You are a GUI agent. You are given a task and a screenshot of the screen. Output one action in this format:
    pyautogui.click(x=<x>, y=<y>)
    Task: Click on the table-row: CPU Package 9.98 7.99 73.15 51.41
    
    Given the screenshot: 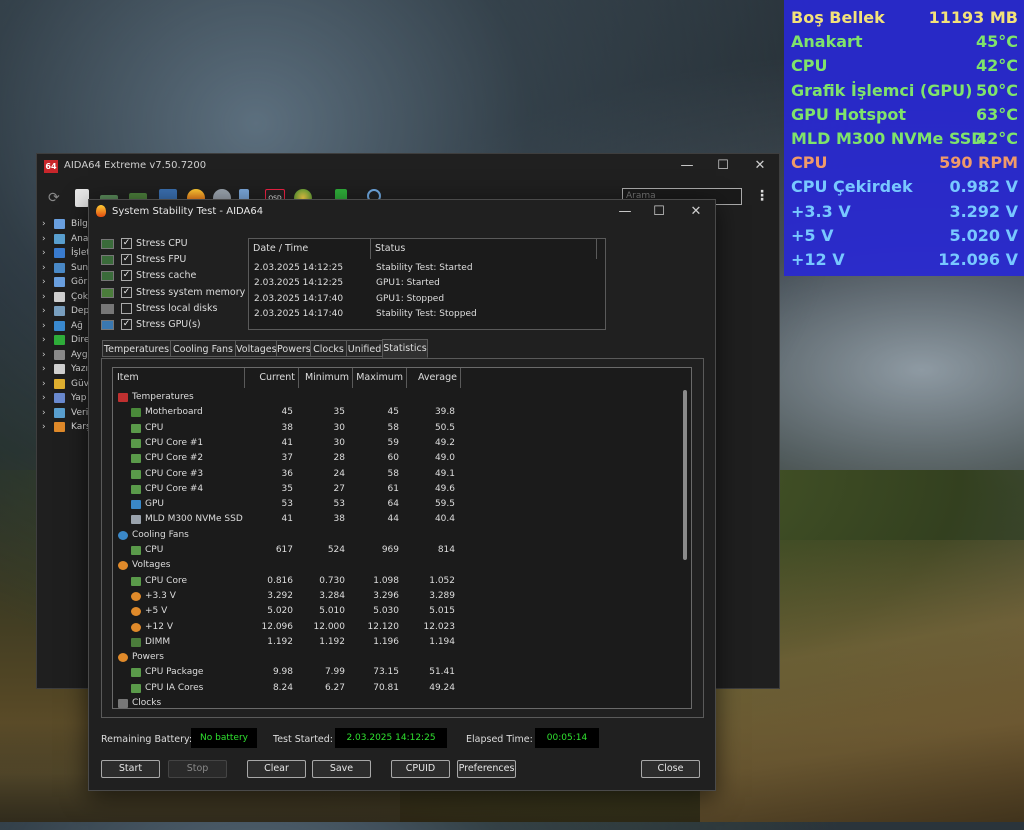 What is the action you would take?
    pyautogui.click(x=398, y=672)
    